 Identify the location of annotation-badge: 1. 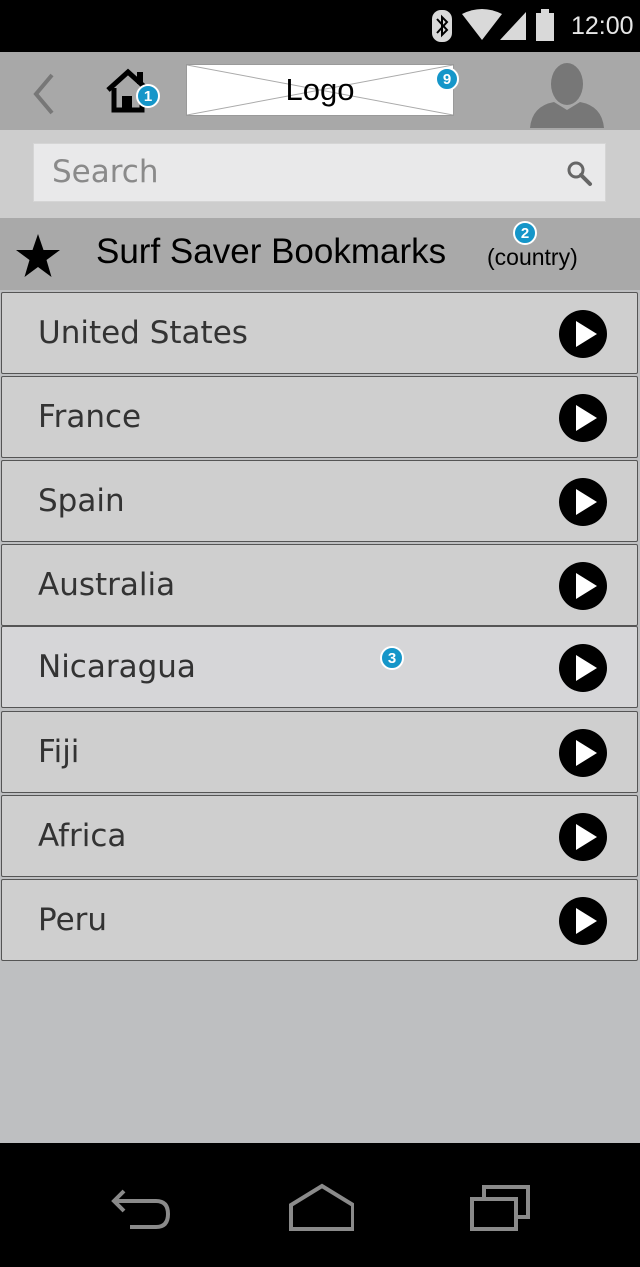
(148, 96).